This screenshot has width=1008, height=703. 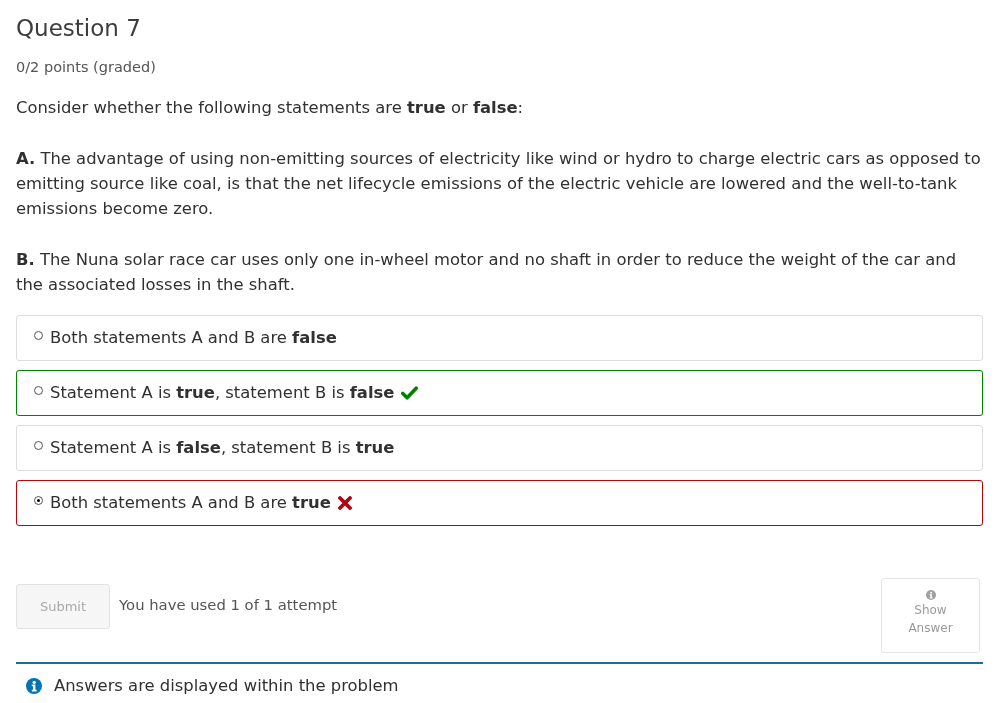 I want to click on statement-text: A. The advantage of using non-emitting sources of electricity like wind or hydro to charge electric cars as opposed to emitting source like coal, is that the net lifecycle emissions of the electric vehicle are lowered and the well-to-tank emissions become zero., so click(x=499, y=184).